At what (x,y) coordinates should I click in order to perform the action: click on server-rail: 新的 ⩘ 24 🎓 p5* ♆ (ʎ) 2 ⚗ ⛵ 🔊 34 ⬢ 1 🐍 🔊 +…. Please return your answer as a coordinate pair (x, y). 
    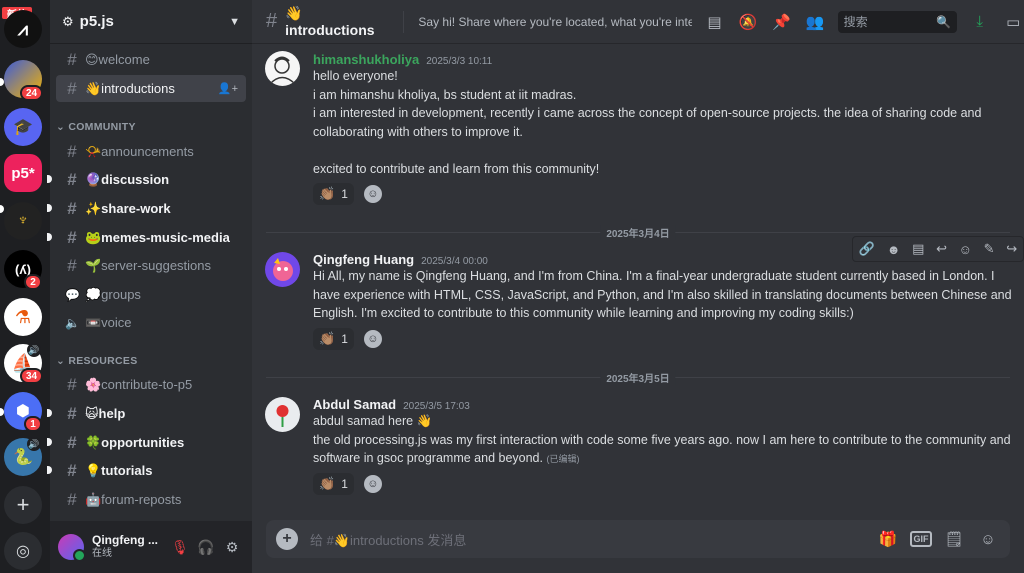
    Looking at the image, I should click on (25, 286).